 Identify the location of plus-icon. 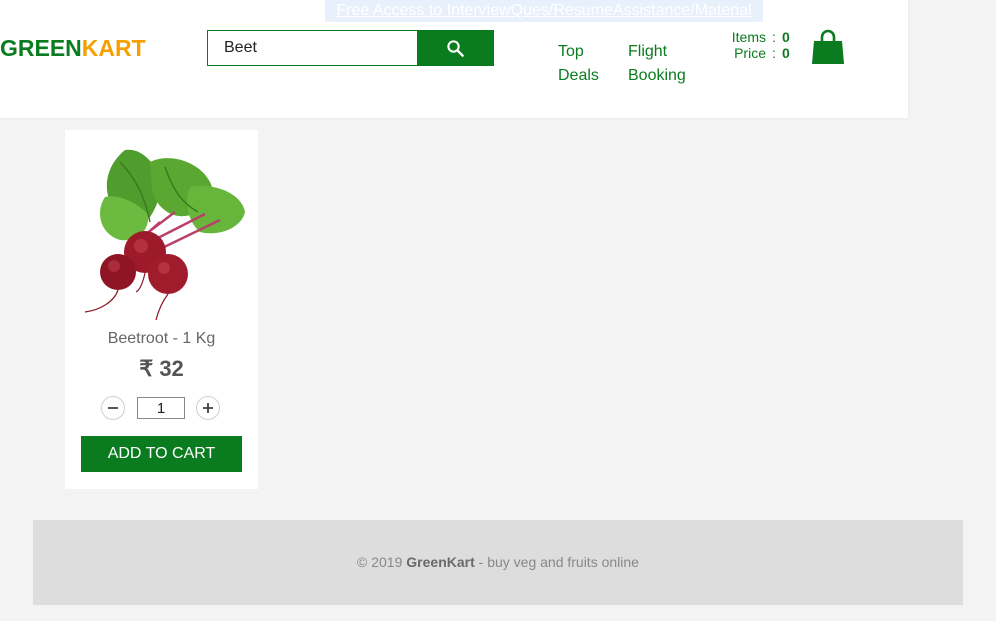
(208, 408).